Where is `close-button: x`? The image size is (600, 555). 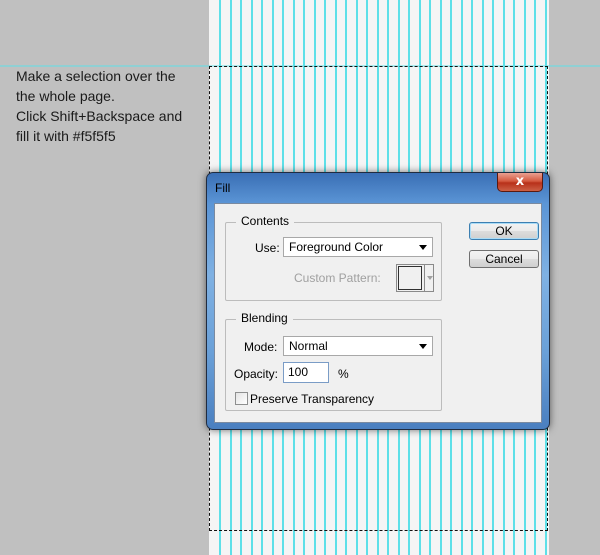
close-button: x is located at coordinates (520, 182).